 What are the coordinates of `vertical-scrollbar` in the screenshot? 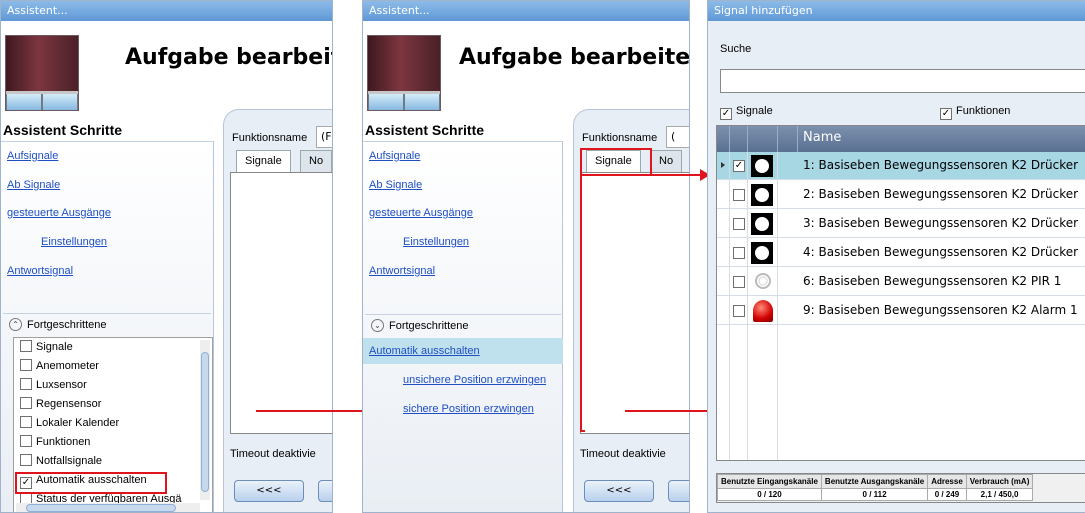 It's located at (205, 420).